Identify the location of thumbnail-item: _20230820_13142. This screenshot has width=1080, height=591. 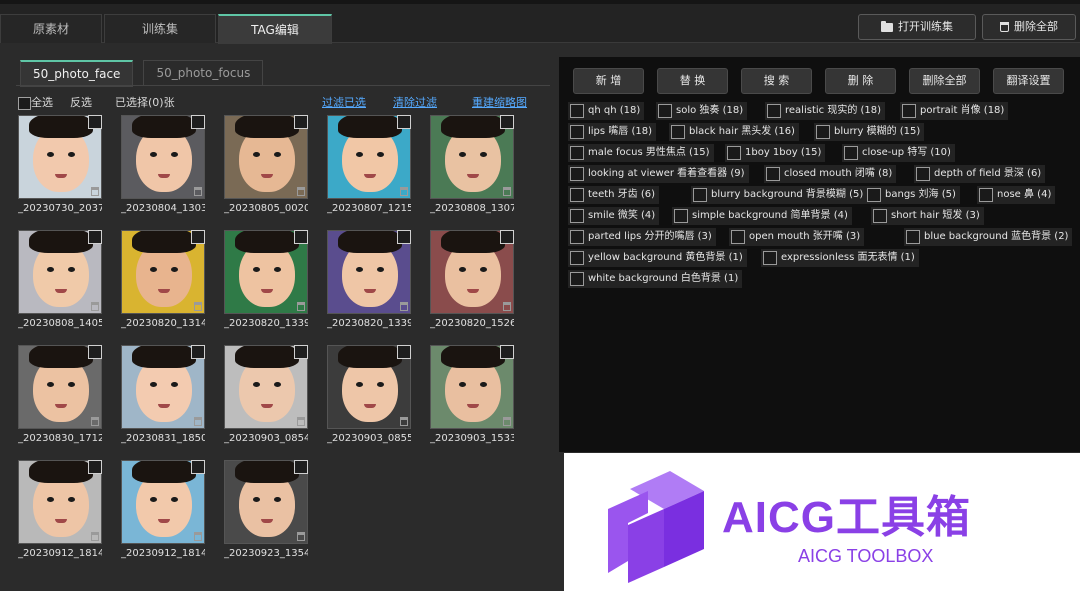
(163, 282).